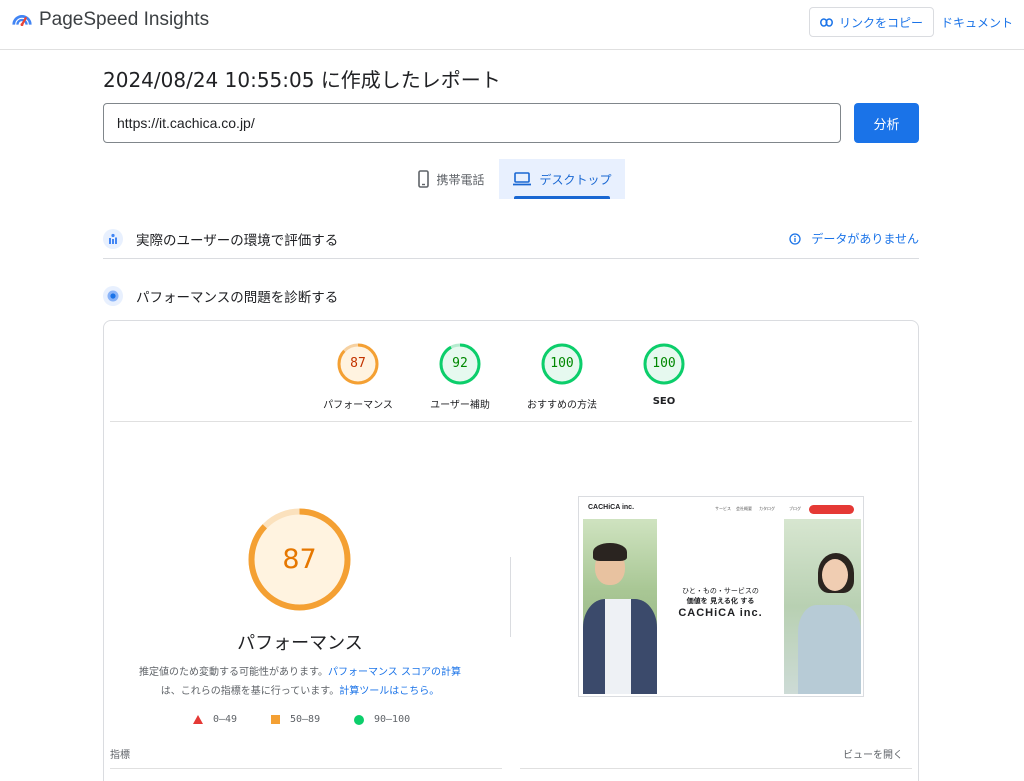 This screenshot has height=781, width=1024. I want to click on copy-link-button: リンクをコピー, so click(871, 22).